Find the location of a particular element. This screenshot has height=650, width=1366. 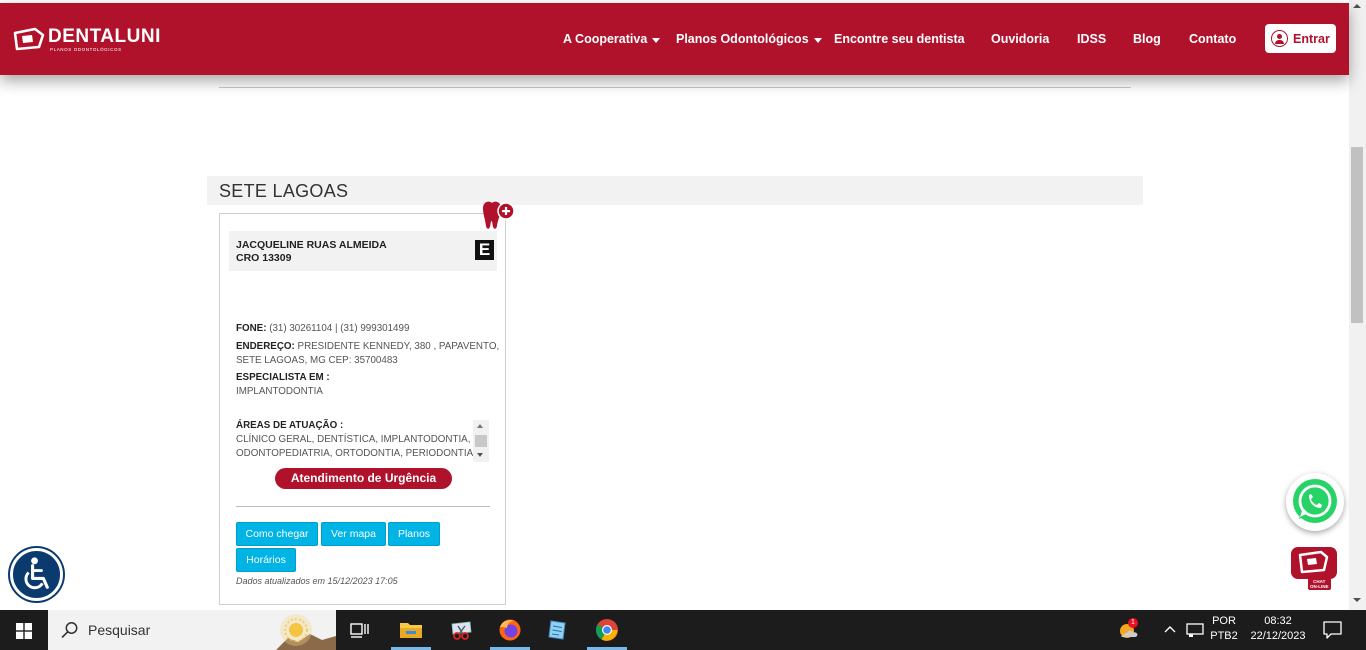

view-map-button: Ver mapa is located at coordinates (353, 534).